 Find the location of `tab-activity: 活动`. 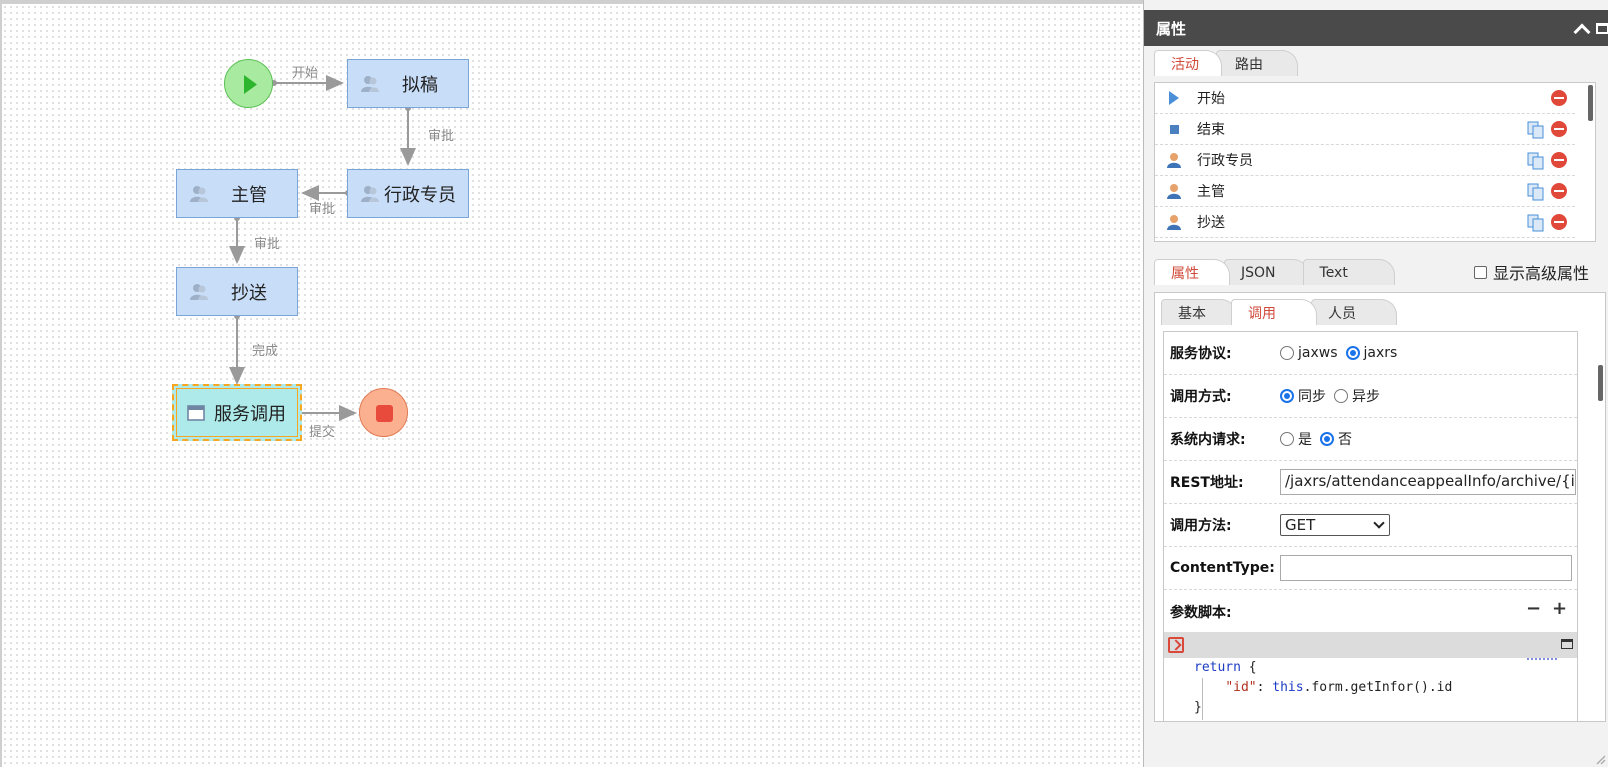

tab-activity: 活动 is located at coordinates (1188, 63).